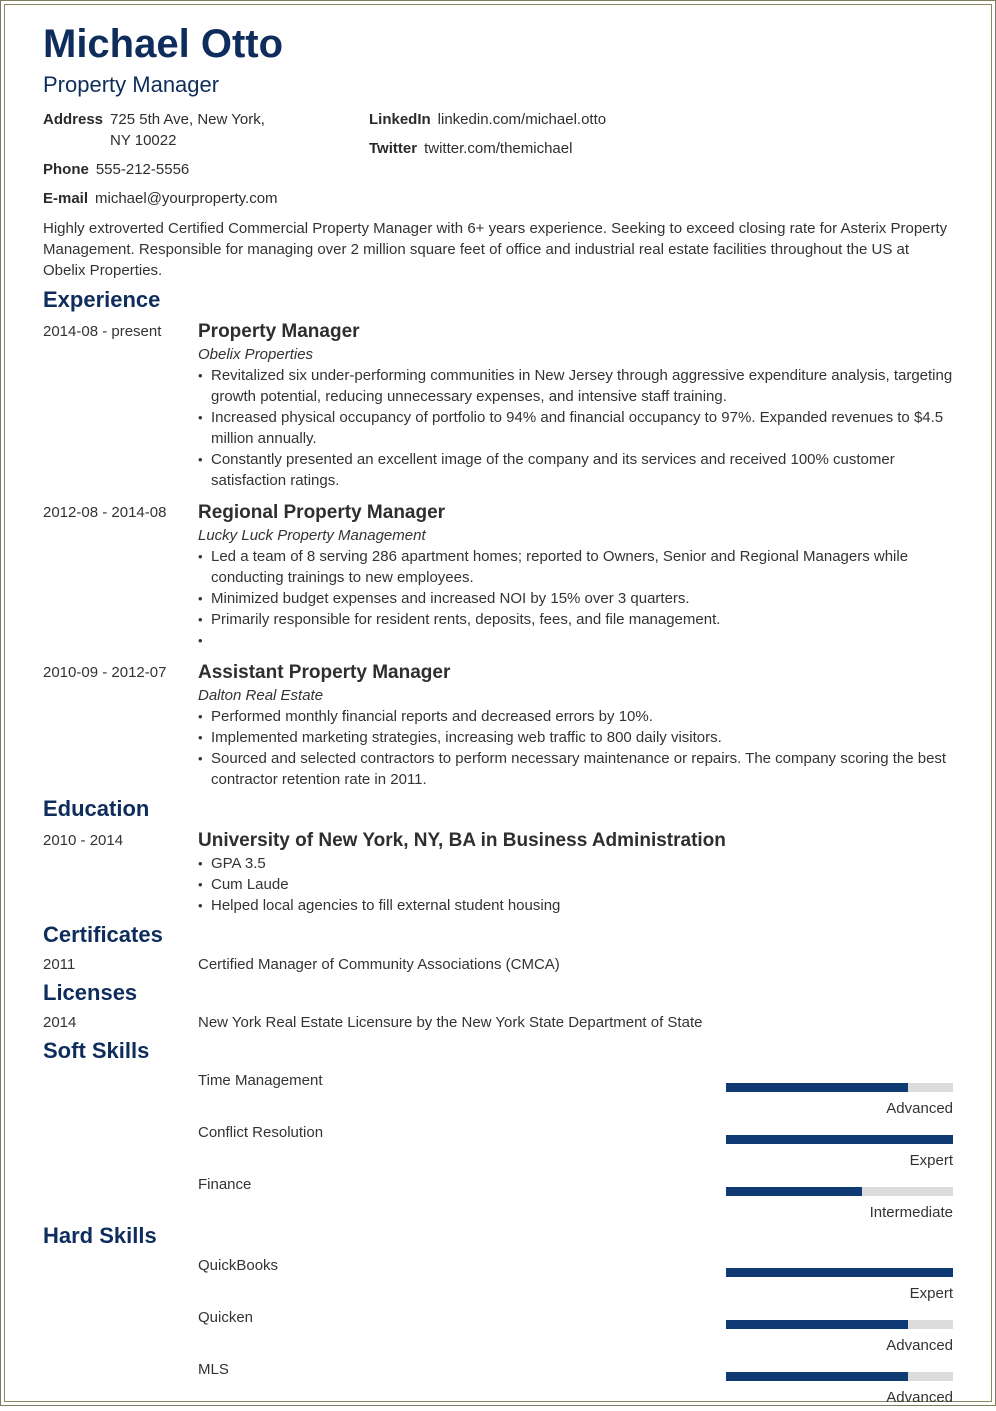  Describe the element at coordinates (498, 1097) in the screenshot. I see `skill-row: Time Management Advanced` at that location.